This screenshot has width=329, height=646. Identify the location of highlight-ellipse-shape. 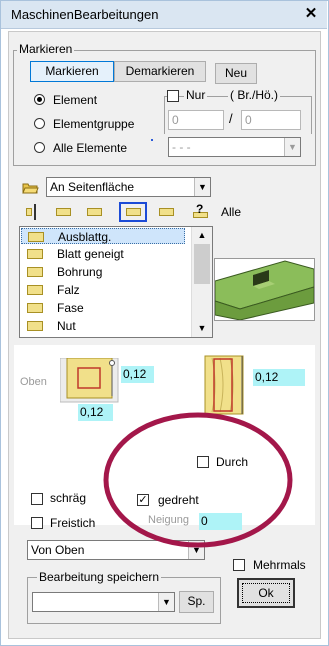
(198, 480).